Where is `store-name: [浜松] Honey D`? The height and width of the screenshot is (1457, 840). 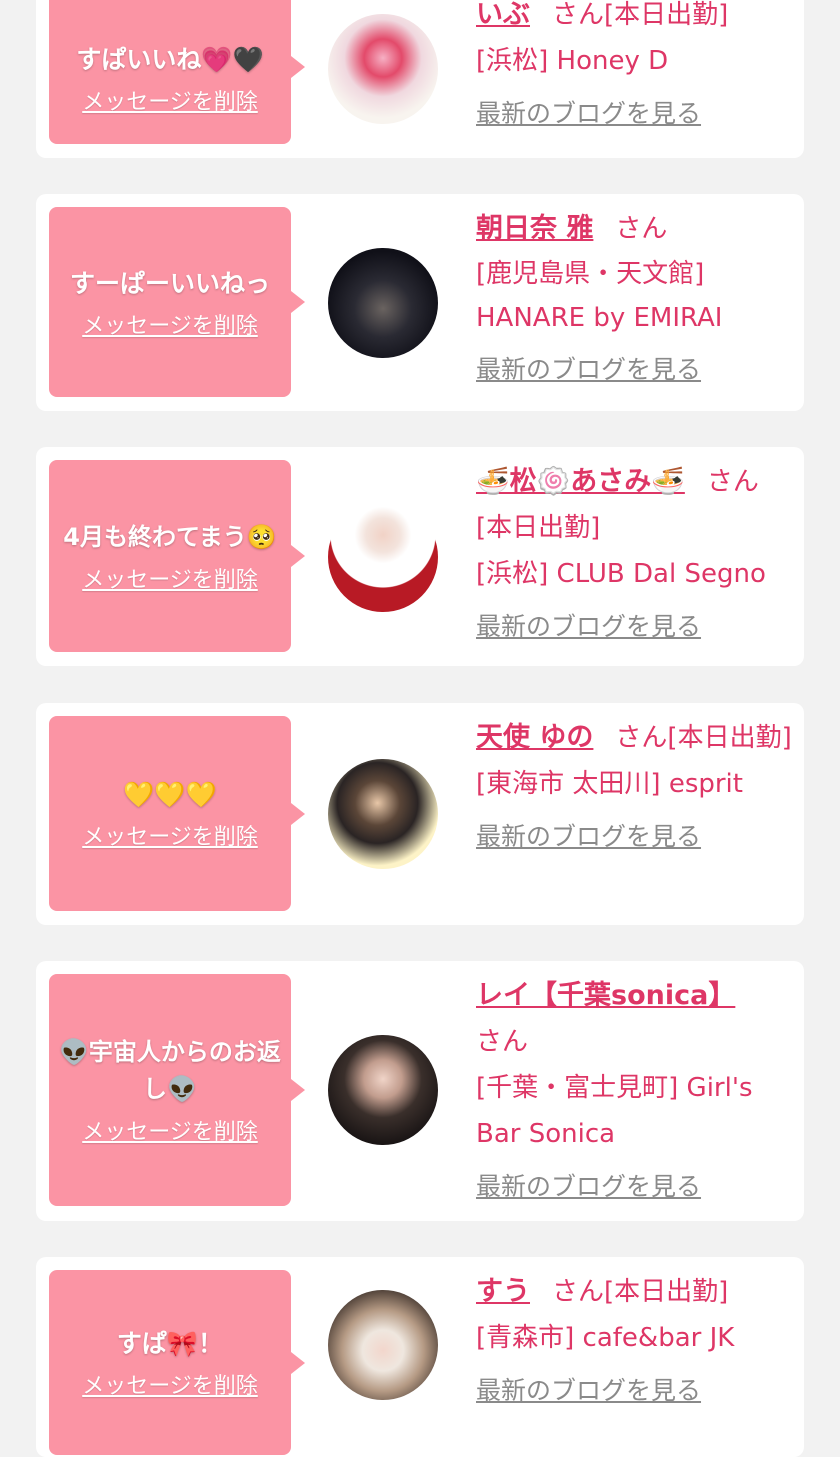
store-name: [浜松] Honey D is located at coordinates (572, 61).